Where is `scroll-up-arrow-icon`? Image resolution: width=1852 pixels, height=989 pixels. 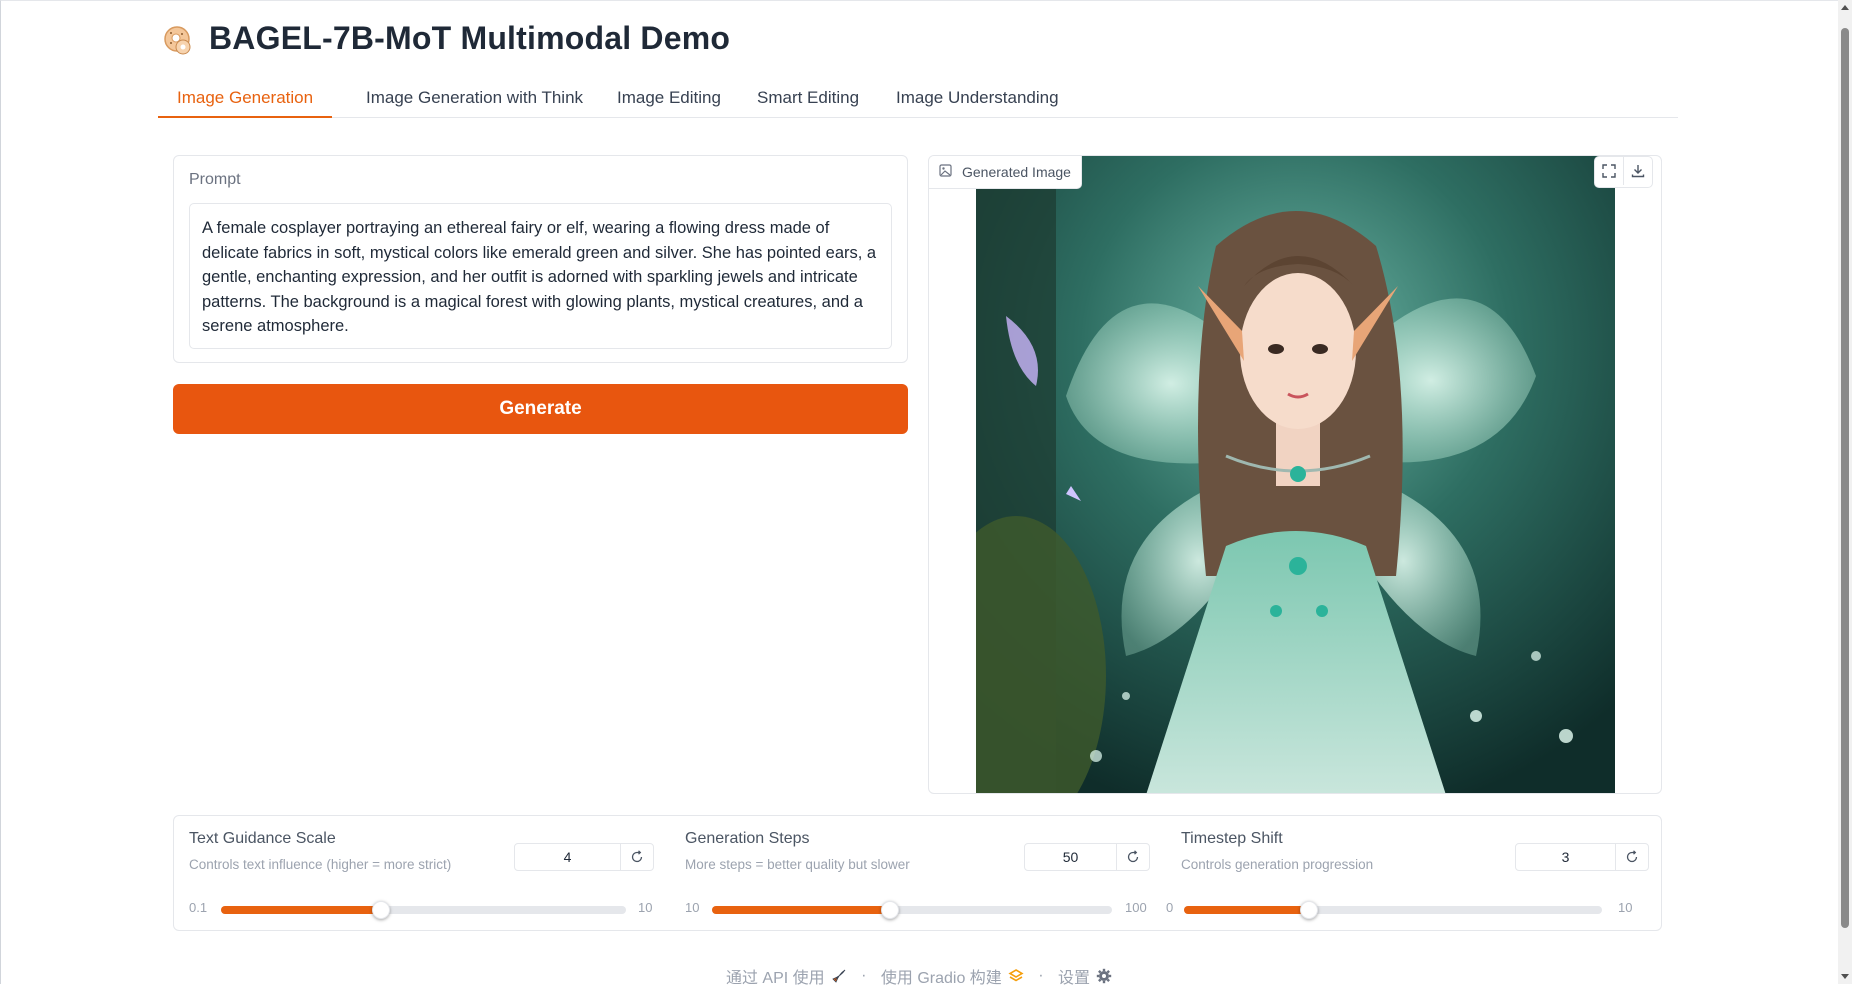
scroll-up-arrow-icon is located at coordinates (1845, 7).